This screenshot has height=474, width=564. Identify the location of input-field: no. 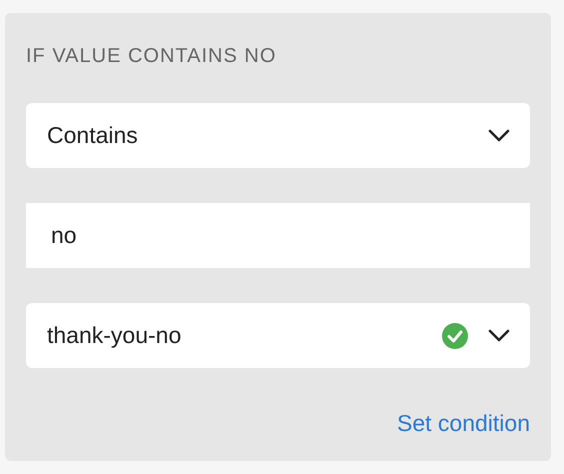
(278, 235).